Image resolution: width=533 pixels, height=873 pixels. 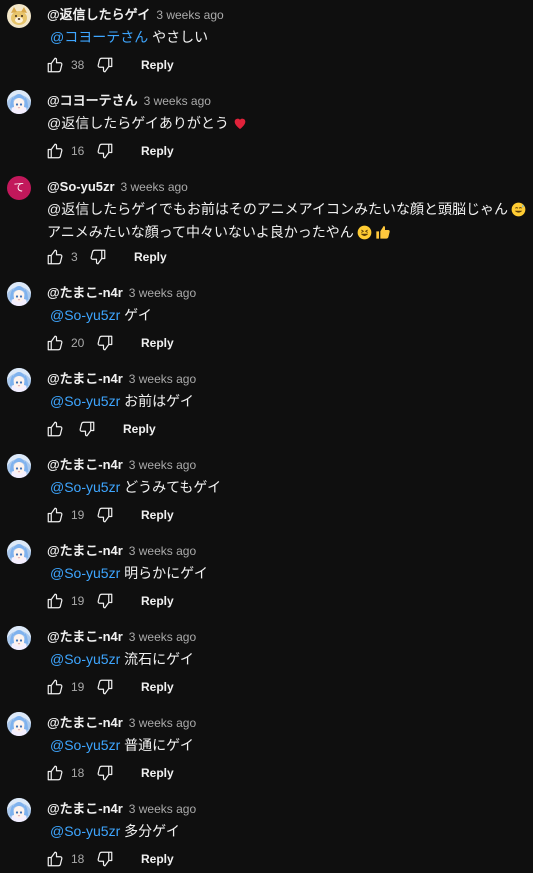 I want to click on author-name: @コヨーテさん, so click(x=92, y=100).